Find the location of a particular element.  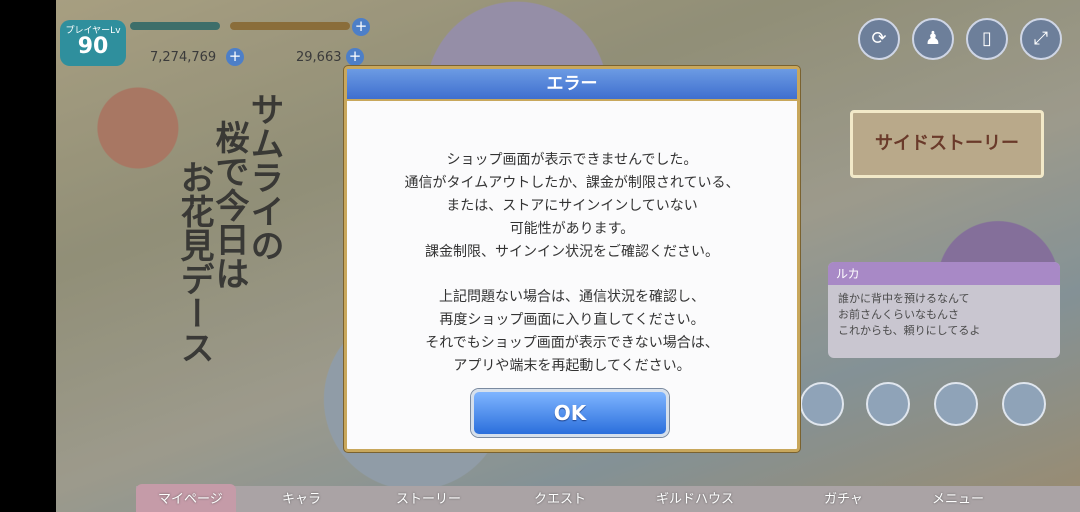

exp-bar is located at coordinates (175, 26).